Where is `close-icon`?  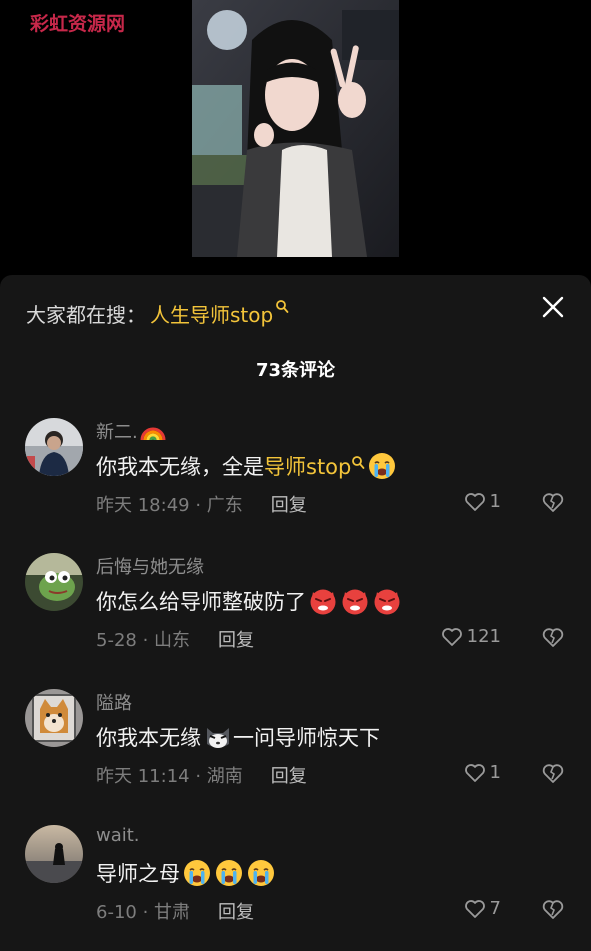
close-icon is located at coordinates (553, 307).